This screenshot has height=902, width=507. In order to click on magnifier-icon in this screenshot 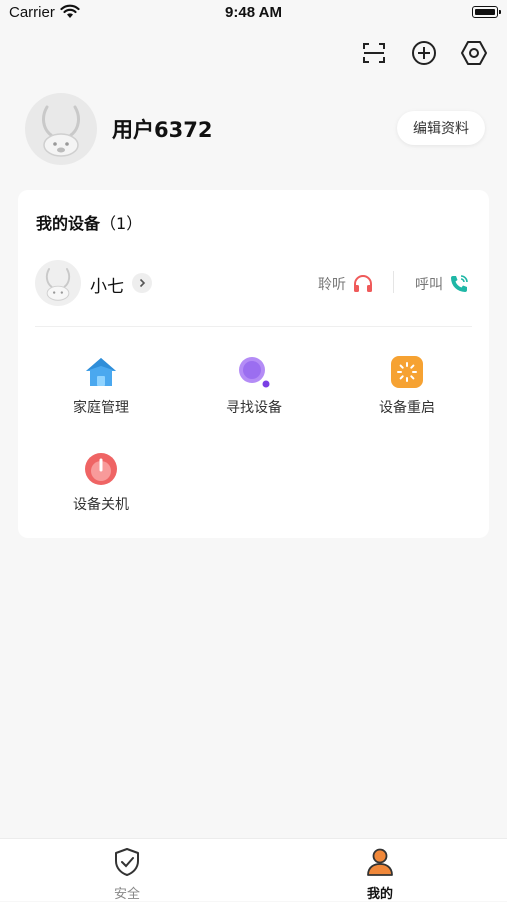, I will do `click(254, 372)`.